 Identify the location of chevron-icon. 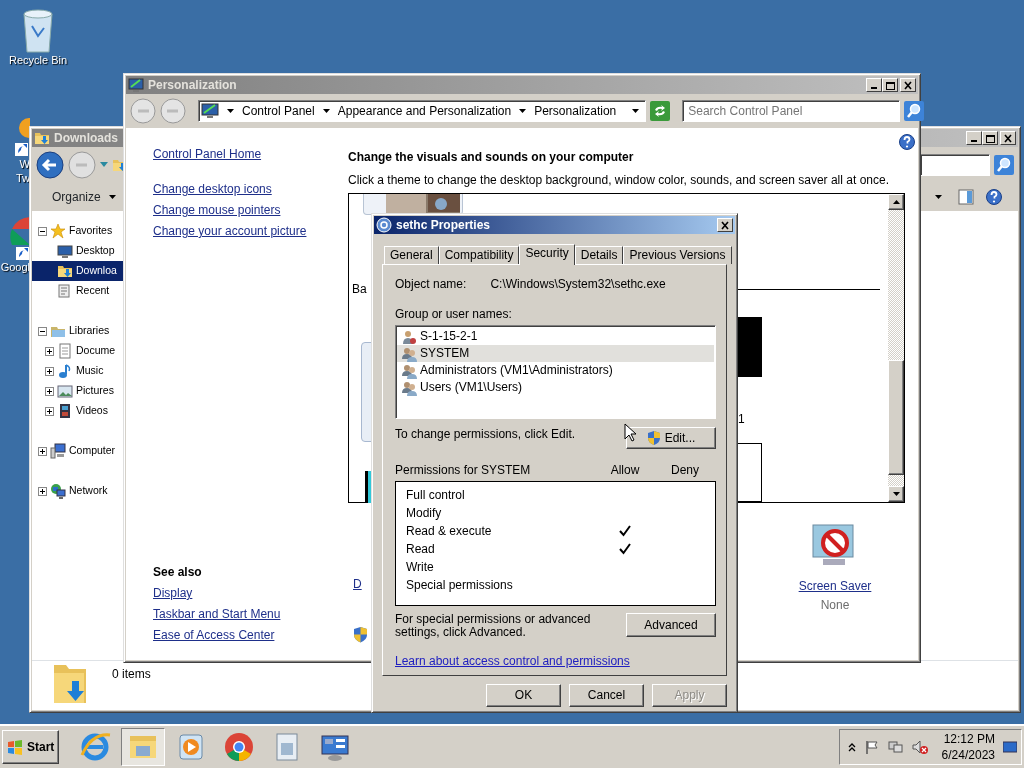
(851, 747).